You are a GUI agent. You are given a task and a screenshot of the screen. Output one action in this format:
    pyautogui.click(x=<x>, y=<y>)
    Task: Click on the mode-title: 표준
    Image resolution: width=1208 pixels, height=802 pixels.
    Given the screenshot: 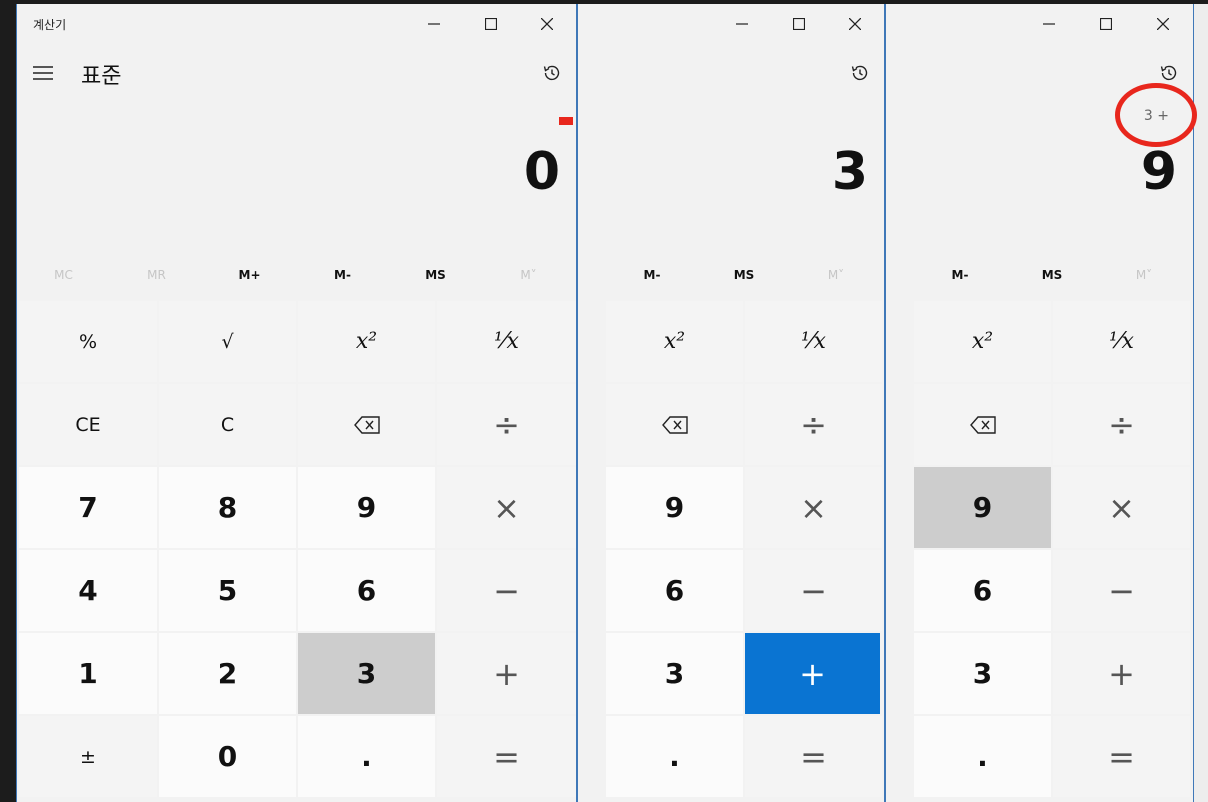 What is the action you would take?
    pyautogui.click(x=101, y=76)
    